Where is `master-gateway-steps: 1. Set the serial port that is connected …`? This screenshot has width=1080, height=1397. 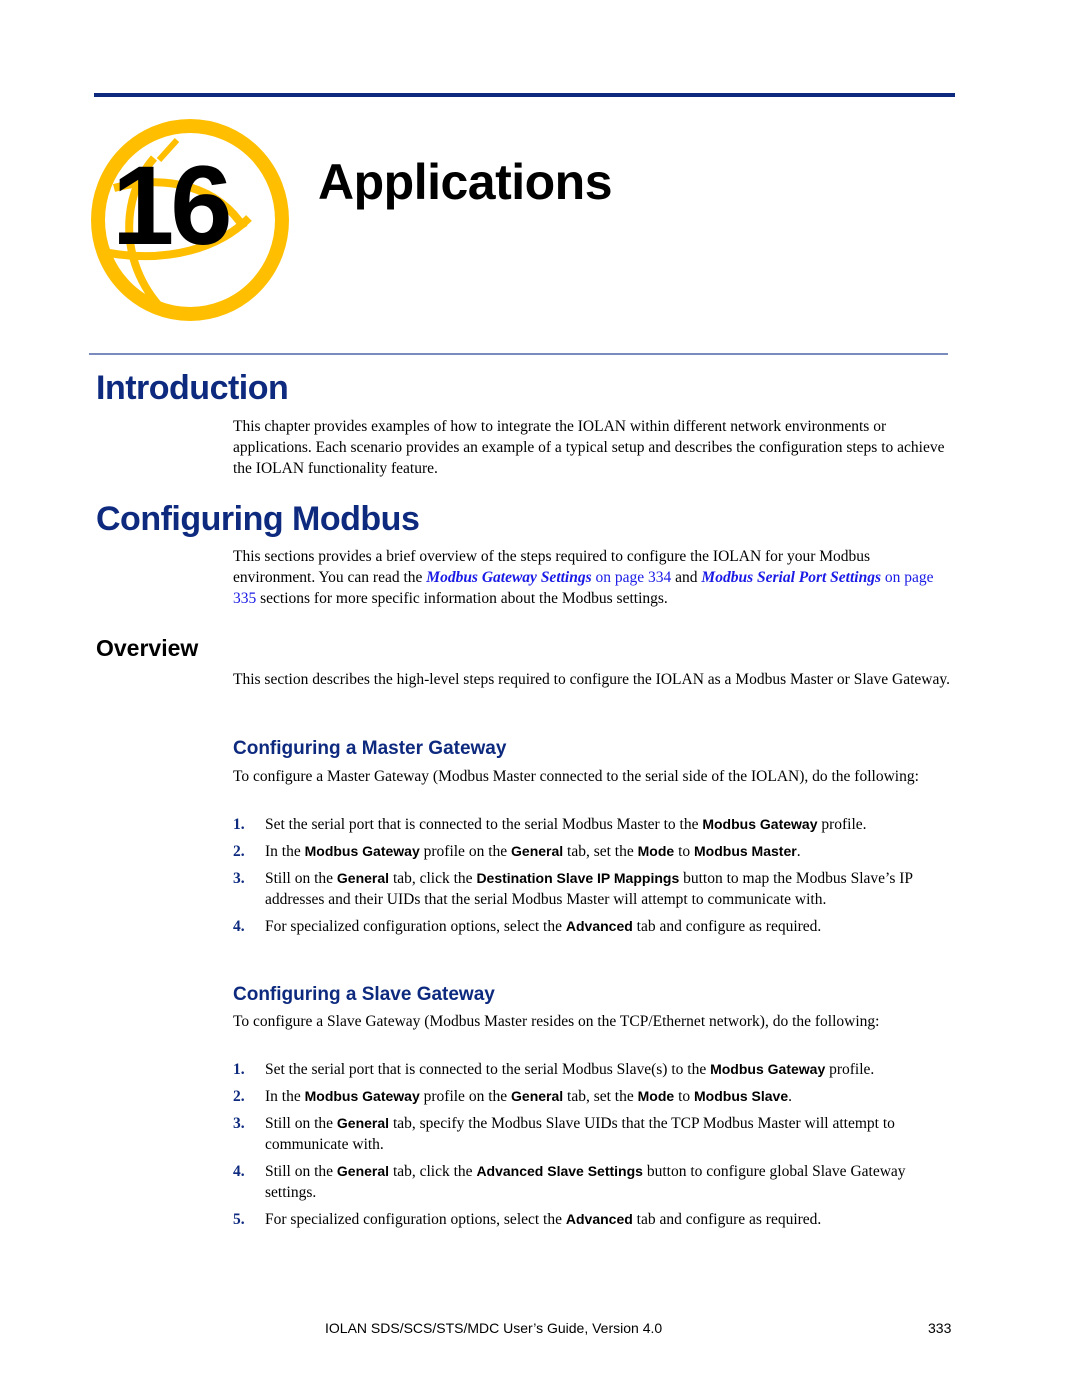 master-gateway-steps: 1. Set the serial port that is connected … is located at coordinates (593, 878).